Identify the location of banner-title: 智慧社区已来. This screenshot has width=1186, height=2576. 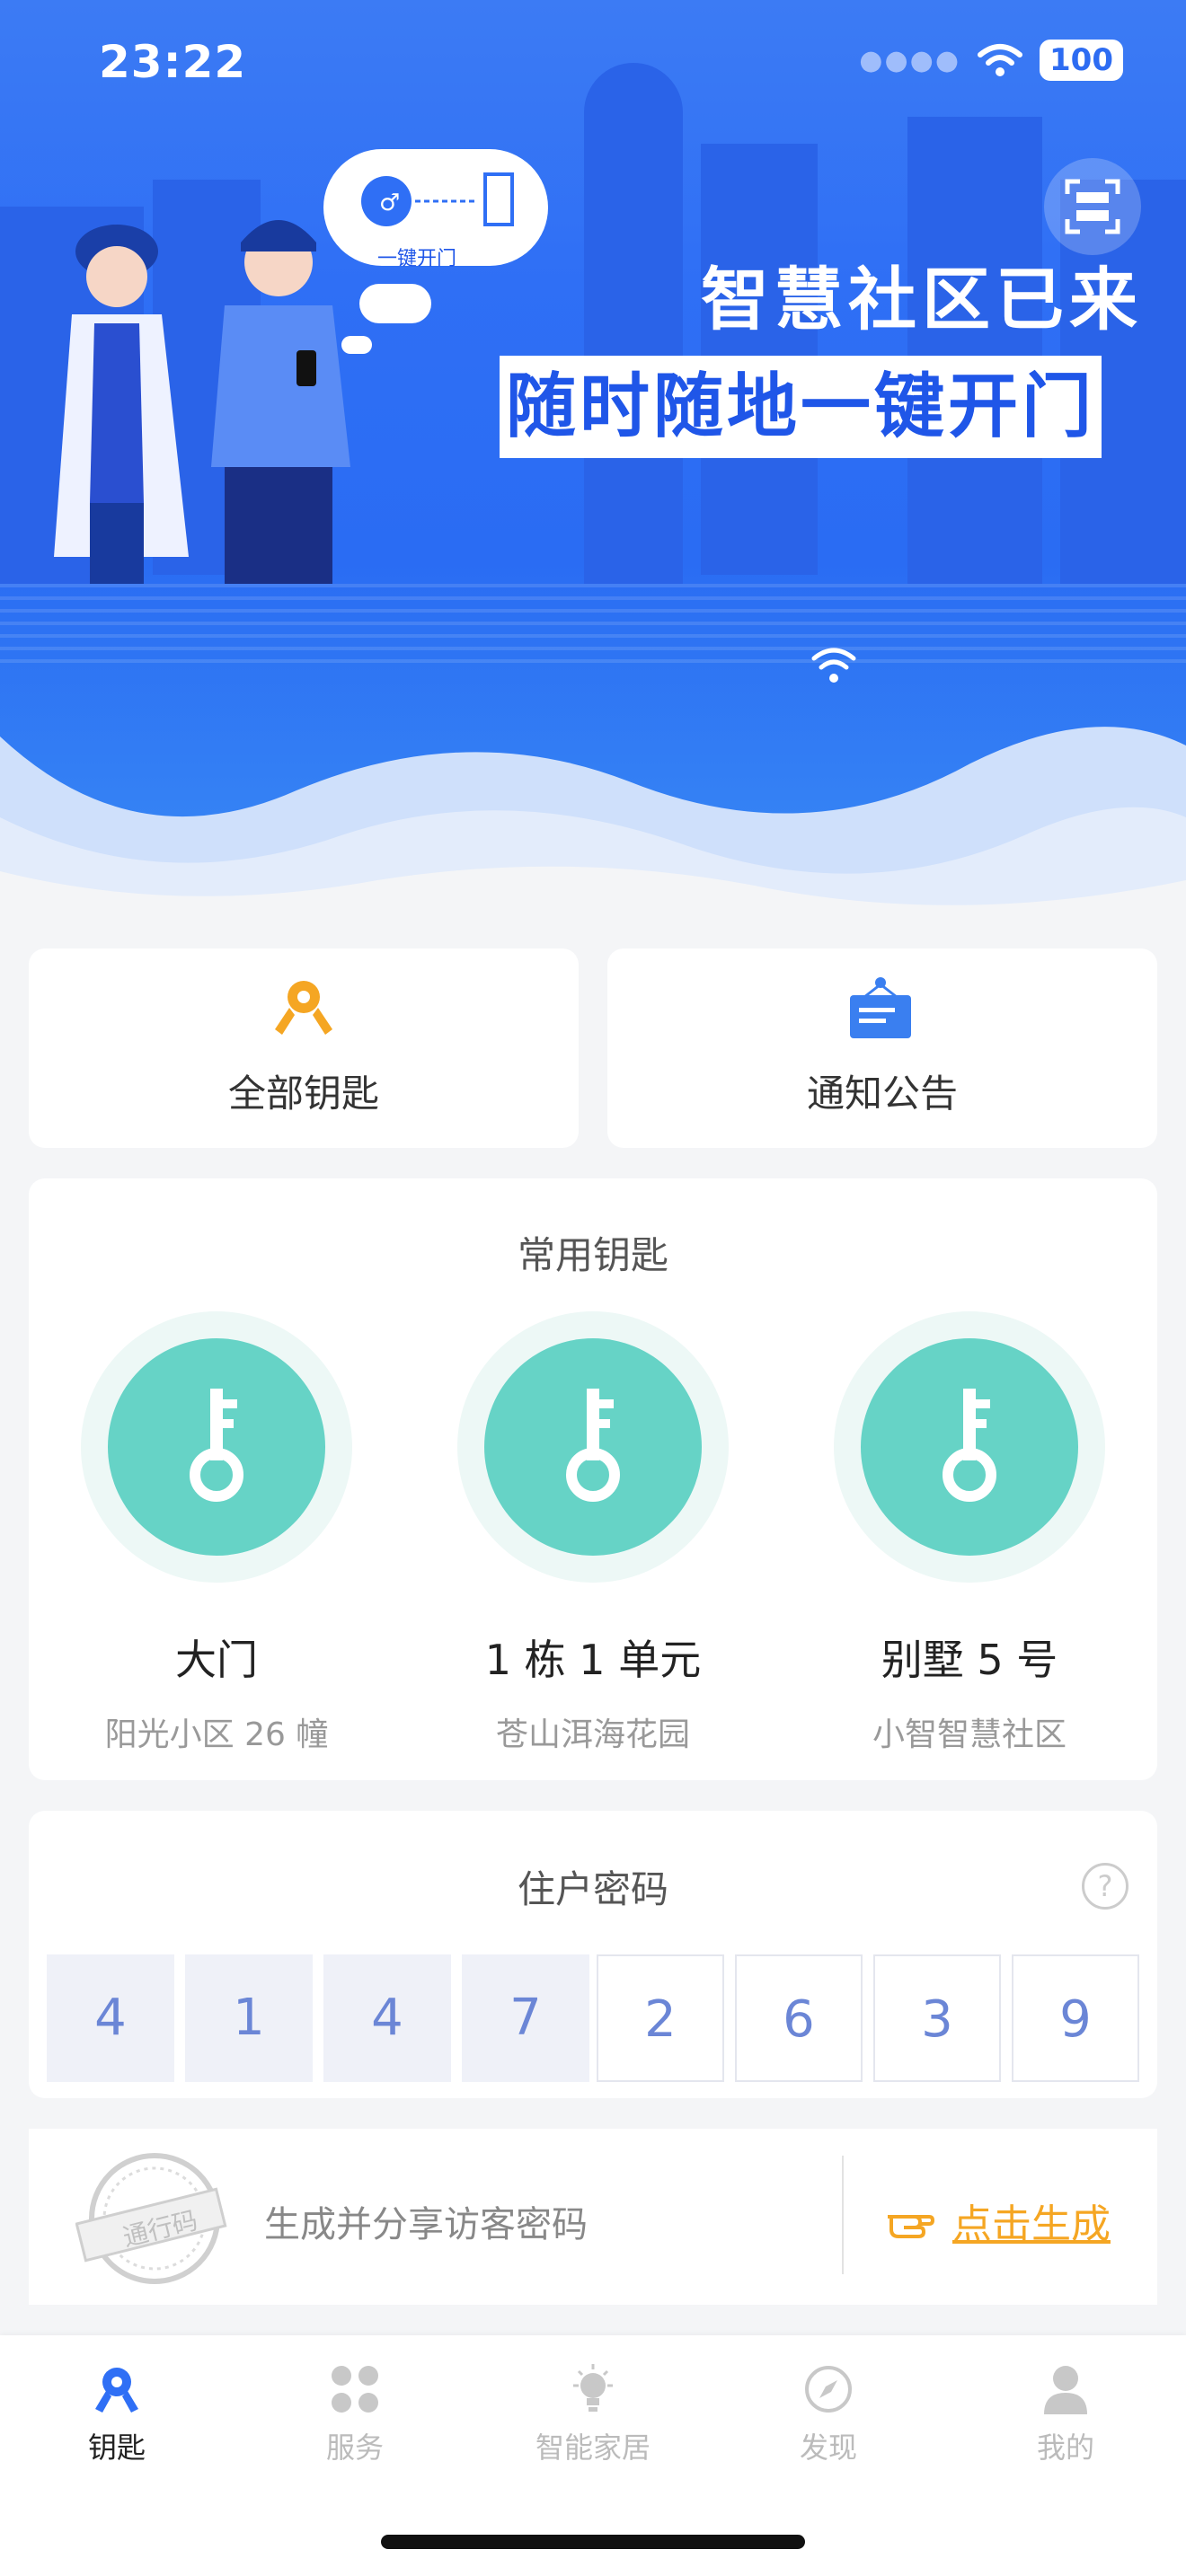
(922, 300).